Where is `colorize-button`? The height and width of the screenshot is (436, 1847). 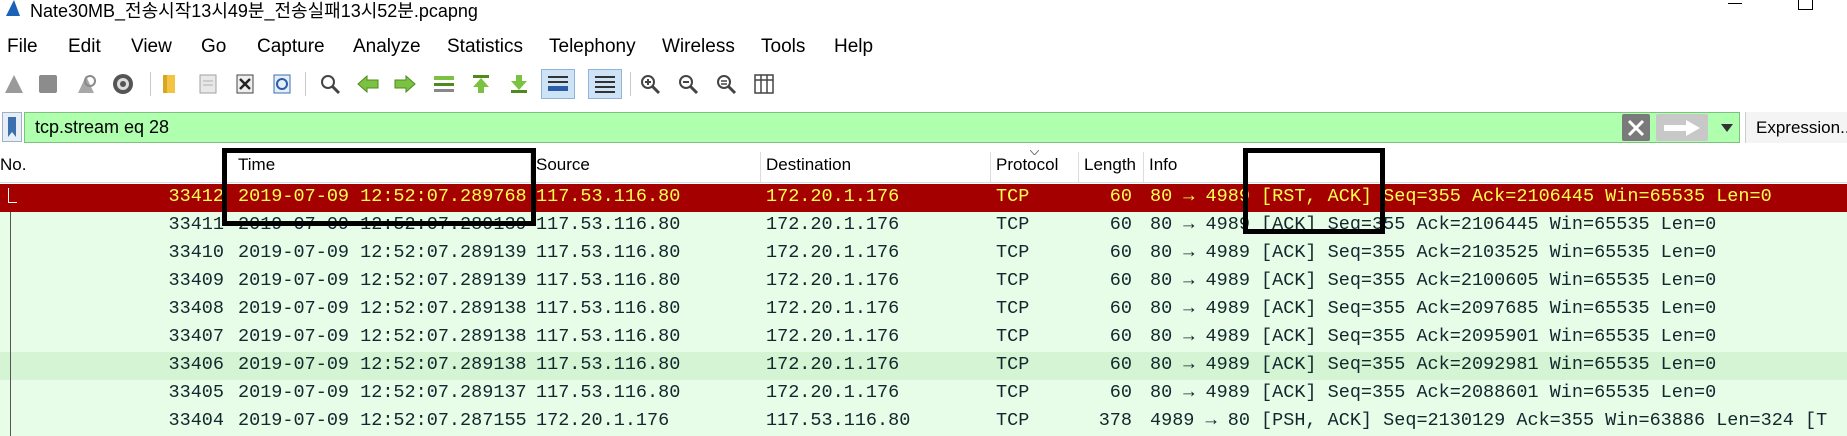 colorize-button is located at coordinates (605, 84).